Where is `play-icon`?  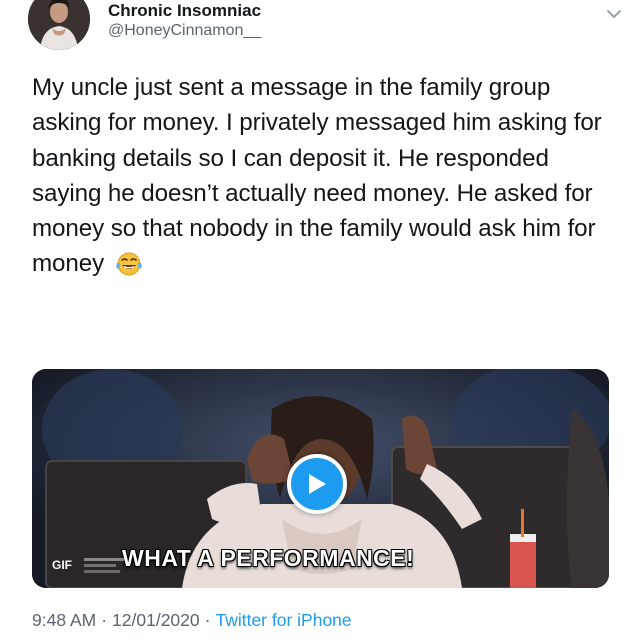
play-icon is located at coordinates (317, 484).